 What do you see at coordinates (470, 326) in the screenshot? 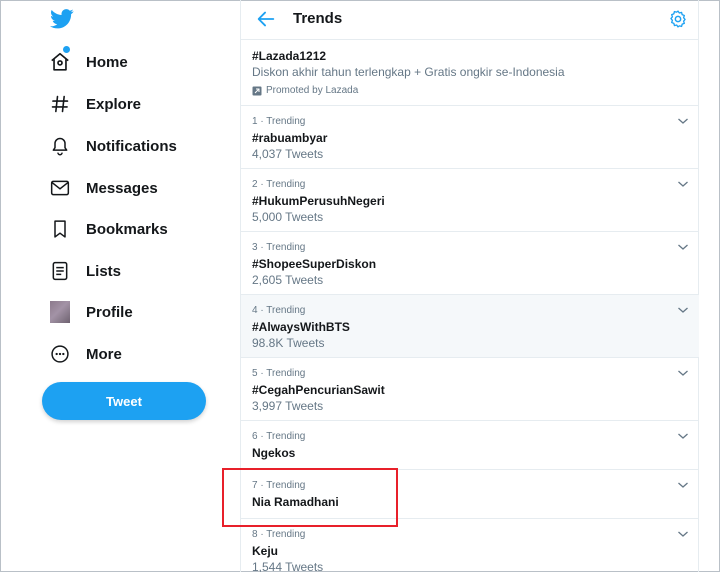
I see `trend-item: 4 · Trending #AlwaysWithBTS 98.8K Tweets` at bounding box center [470, 326].